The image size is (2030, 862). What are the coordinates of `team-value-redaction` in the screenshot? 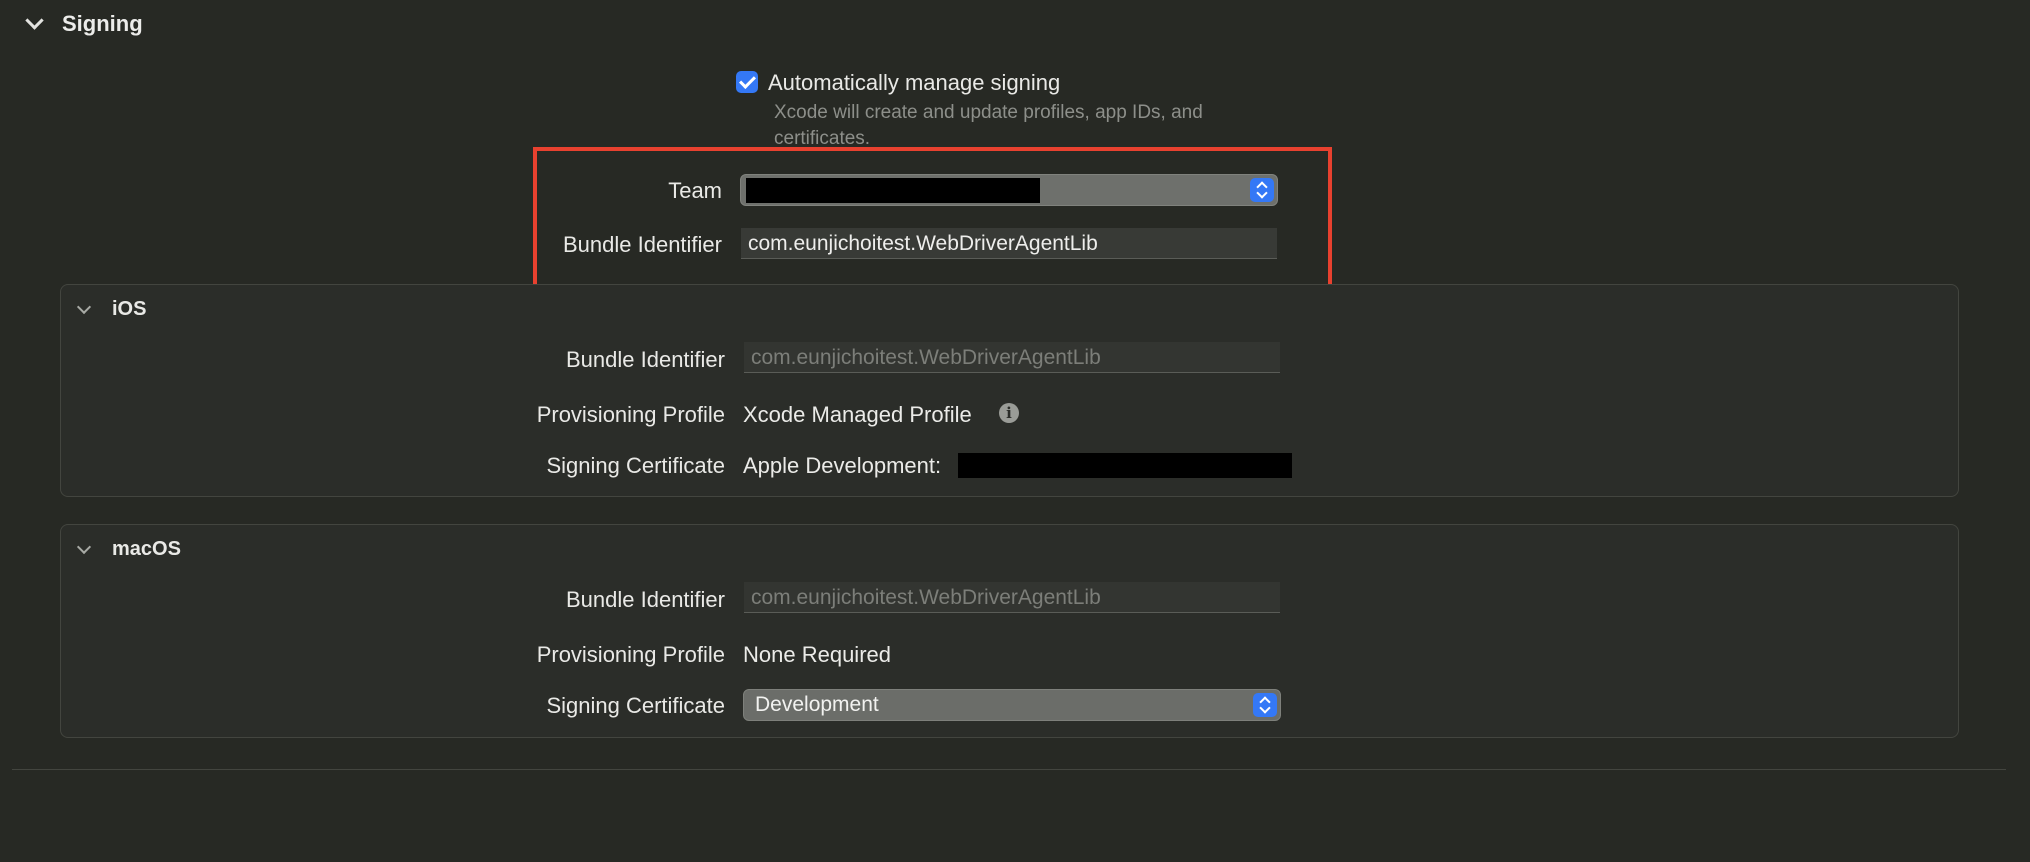 It's located at (893, 190).